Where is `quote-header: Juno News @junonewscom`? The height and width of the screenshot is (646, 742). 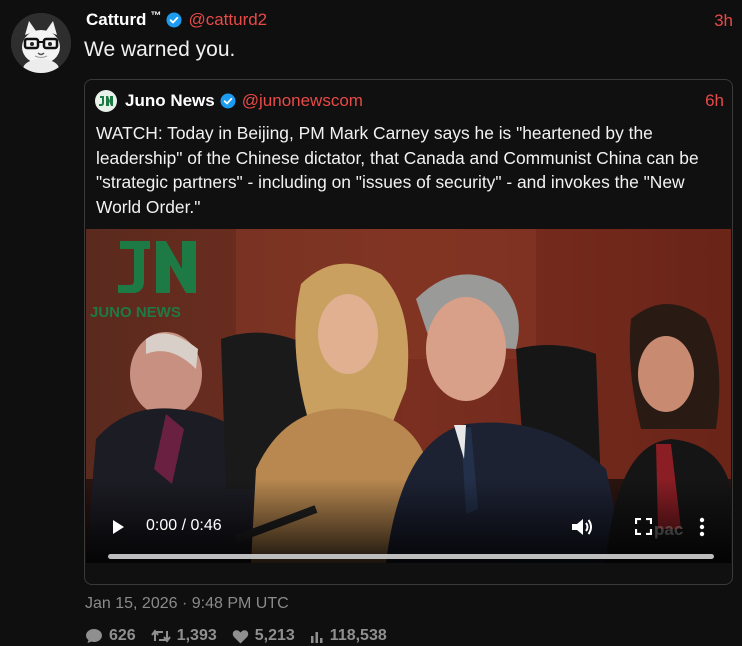
quote-header: Juno News @junonewscom is located at coordinates (229, 101).